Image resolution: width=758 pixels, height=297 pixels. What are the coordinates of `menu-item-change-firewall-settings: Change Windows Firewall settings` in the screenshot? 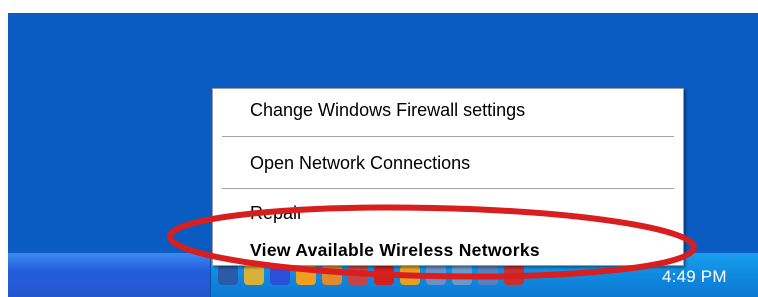 It's located at (387, 110).